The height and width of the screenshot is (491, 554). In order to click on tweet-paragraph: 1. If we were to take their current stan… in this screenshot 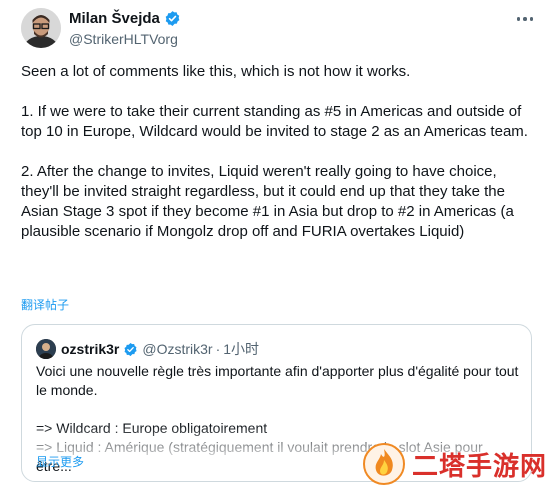, I will do `click(274, 121)`.